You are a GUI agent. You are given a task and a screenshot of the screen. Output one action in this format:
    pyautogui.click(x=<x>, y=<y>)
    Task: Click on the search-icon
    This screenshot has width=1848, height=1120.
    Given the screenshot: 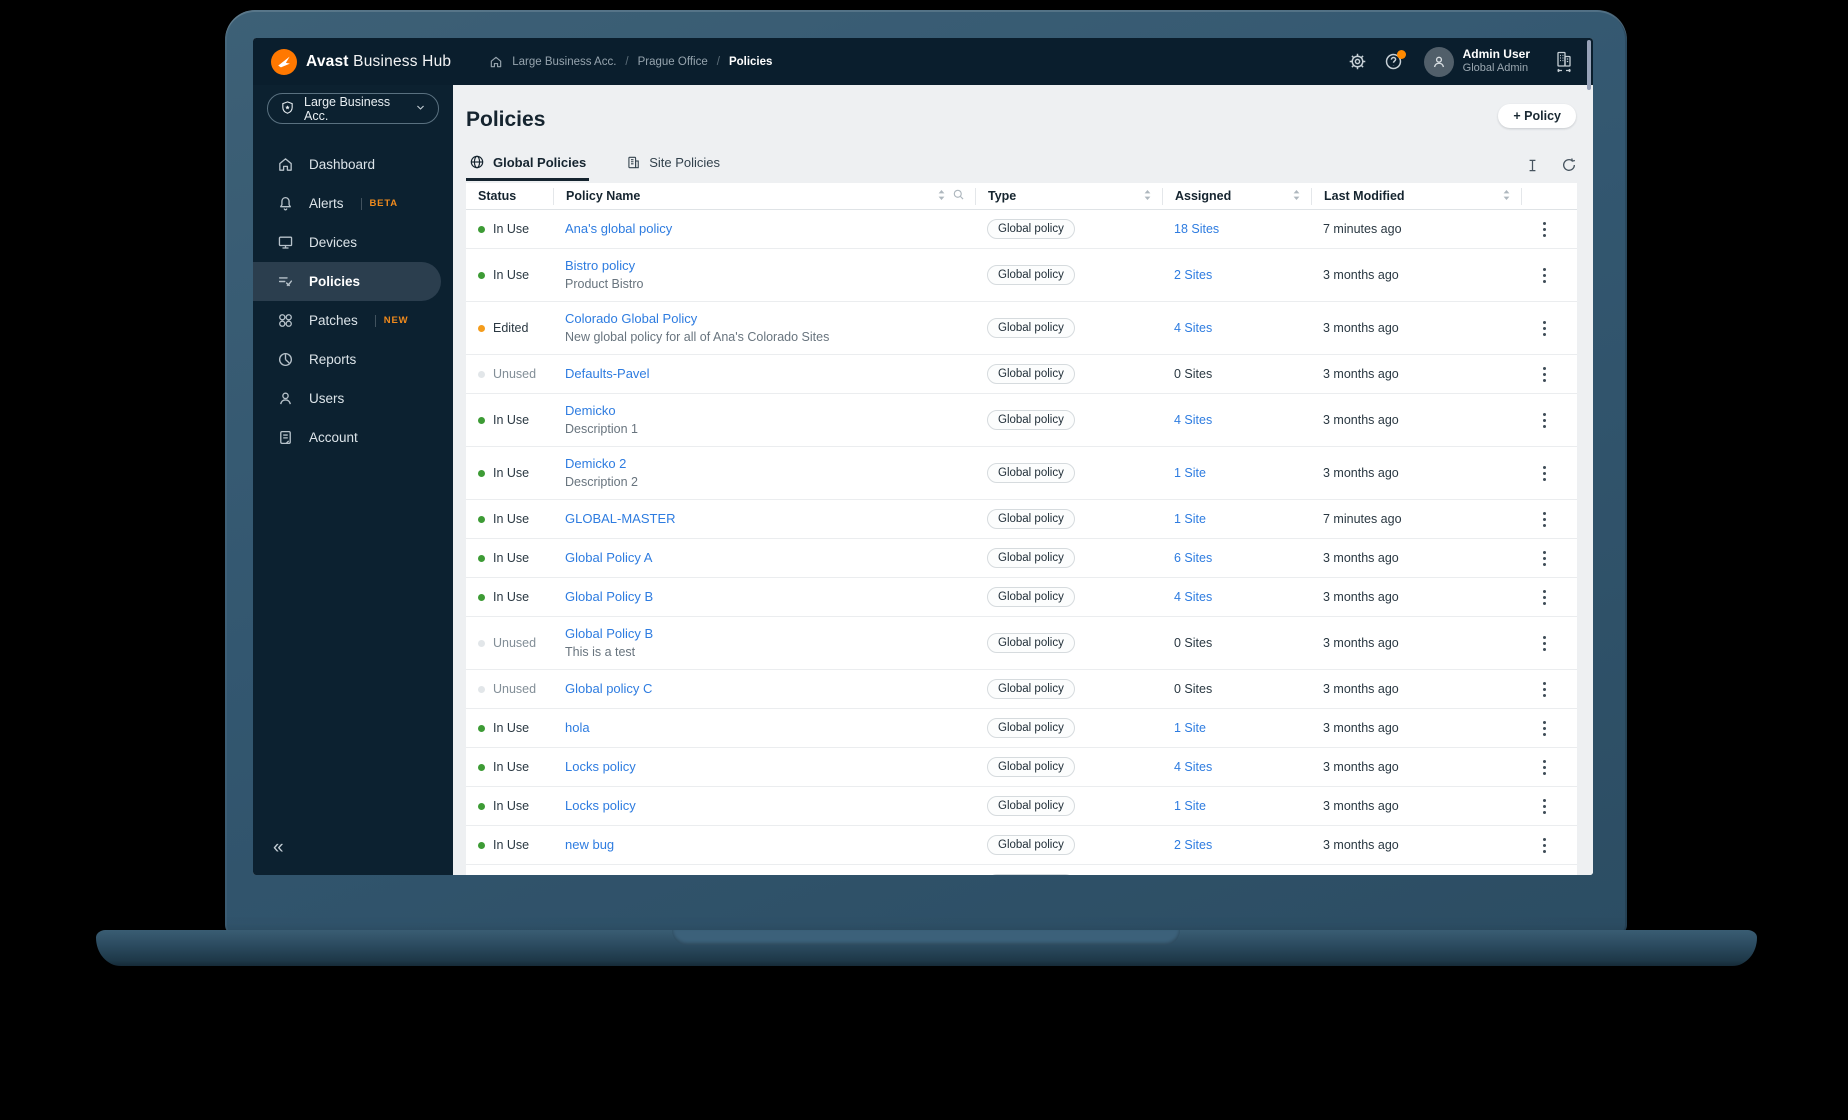 What is the action you would take?
    pyautogui.click(x=958, y=196)
    